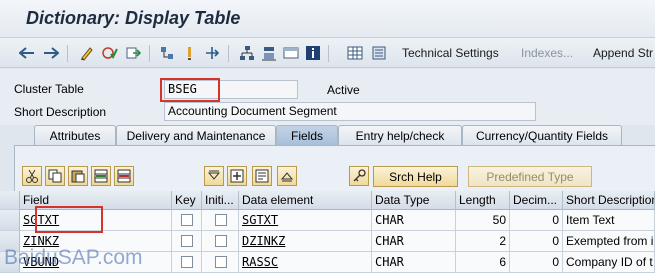  What do you see at coordinates (73, 257) in the screenshot?
I see `watermark: BaiduSAP.com` at bounding box center [73, 257].